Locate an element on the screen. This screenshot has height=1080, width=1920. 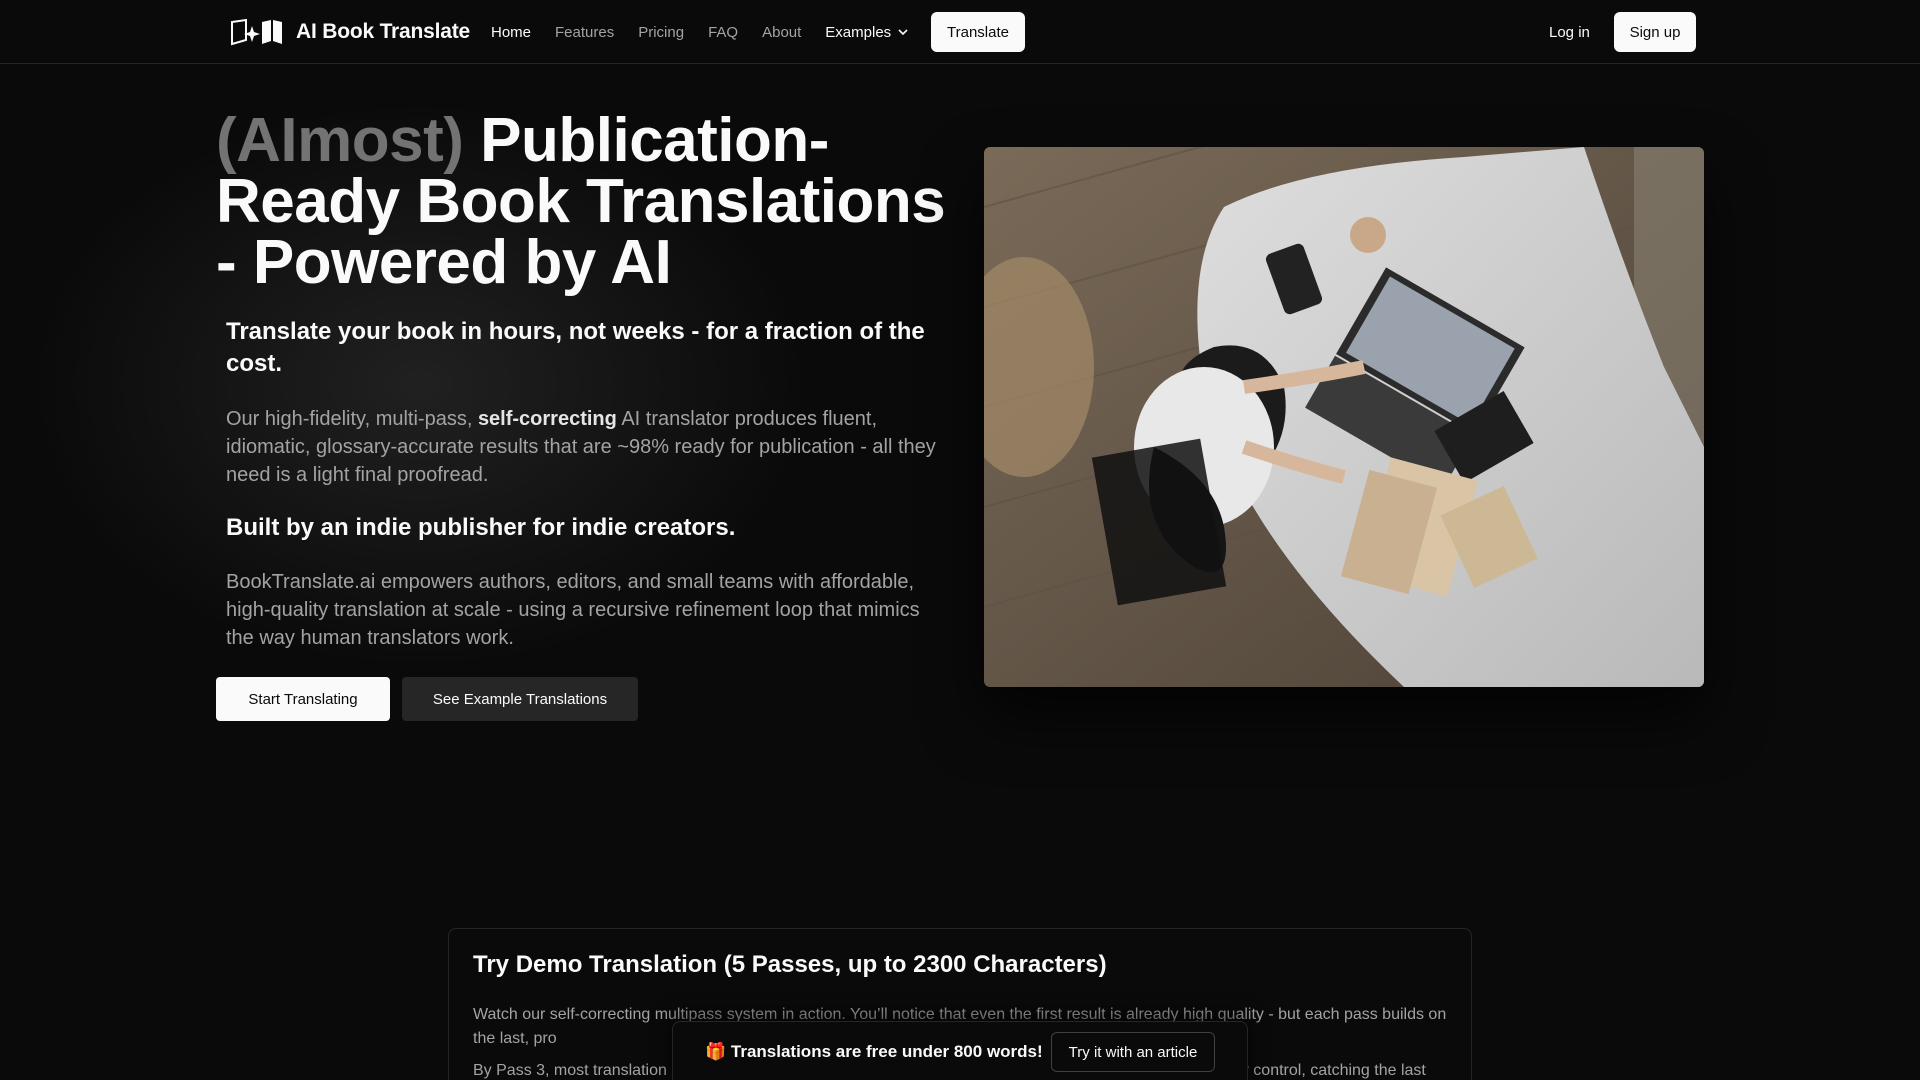
chevron-down-icon is located at coordinates (903, 32).